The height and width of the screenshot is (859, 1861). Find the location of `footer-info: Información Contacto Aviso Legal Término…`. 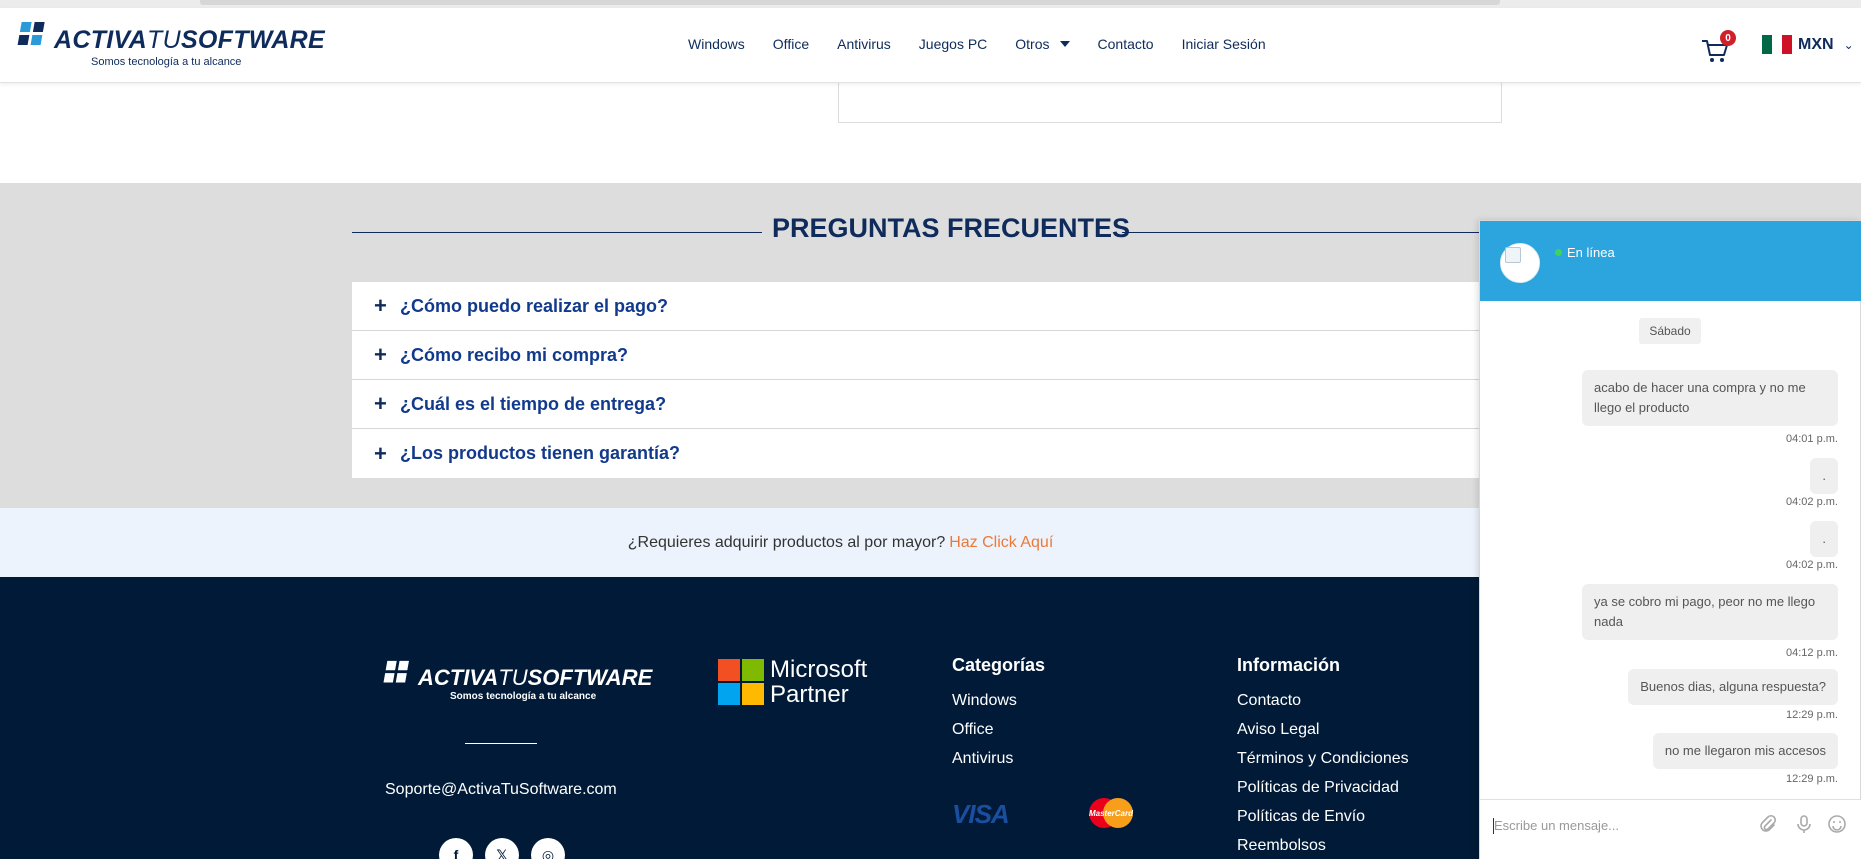

footer-info: Información Contacto Aviso Legal Término… is located at coordinates (1323, 757).